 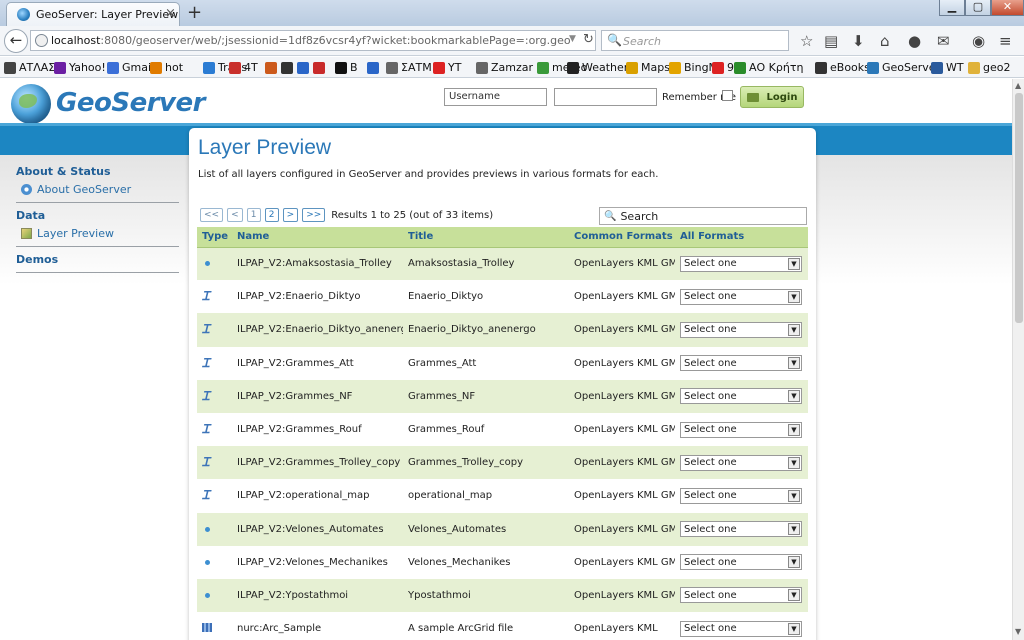 What do you see at coordinates (93, 14) in the screenshot?
I see `browser-tab: GeoServer: Layer Preview ×` at bounding box center [93, 14].